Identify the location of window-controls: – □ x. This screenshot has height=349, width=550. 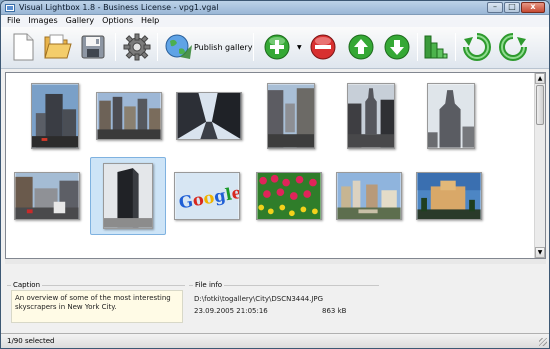
(516, 7).